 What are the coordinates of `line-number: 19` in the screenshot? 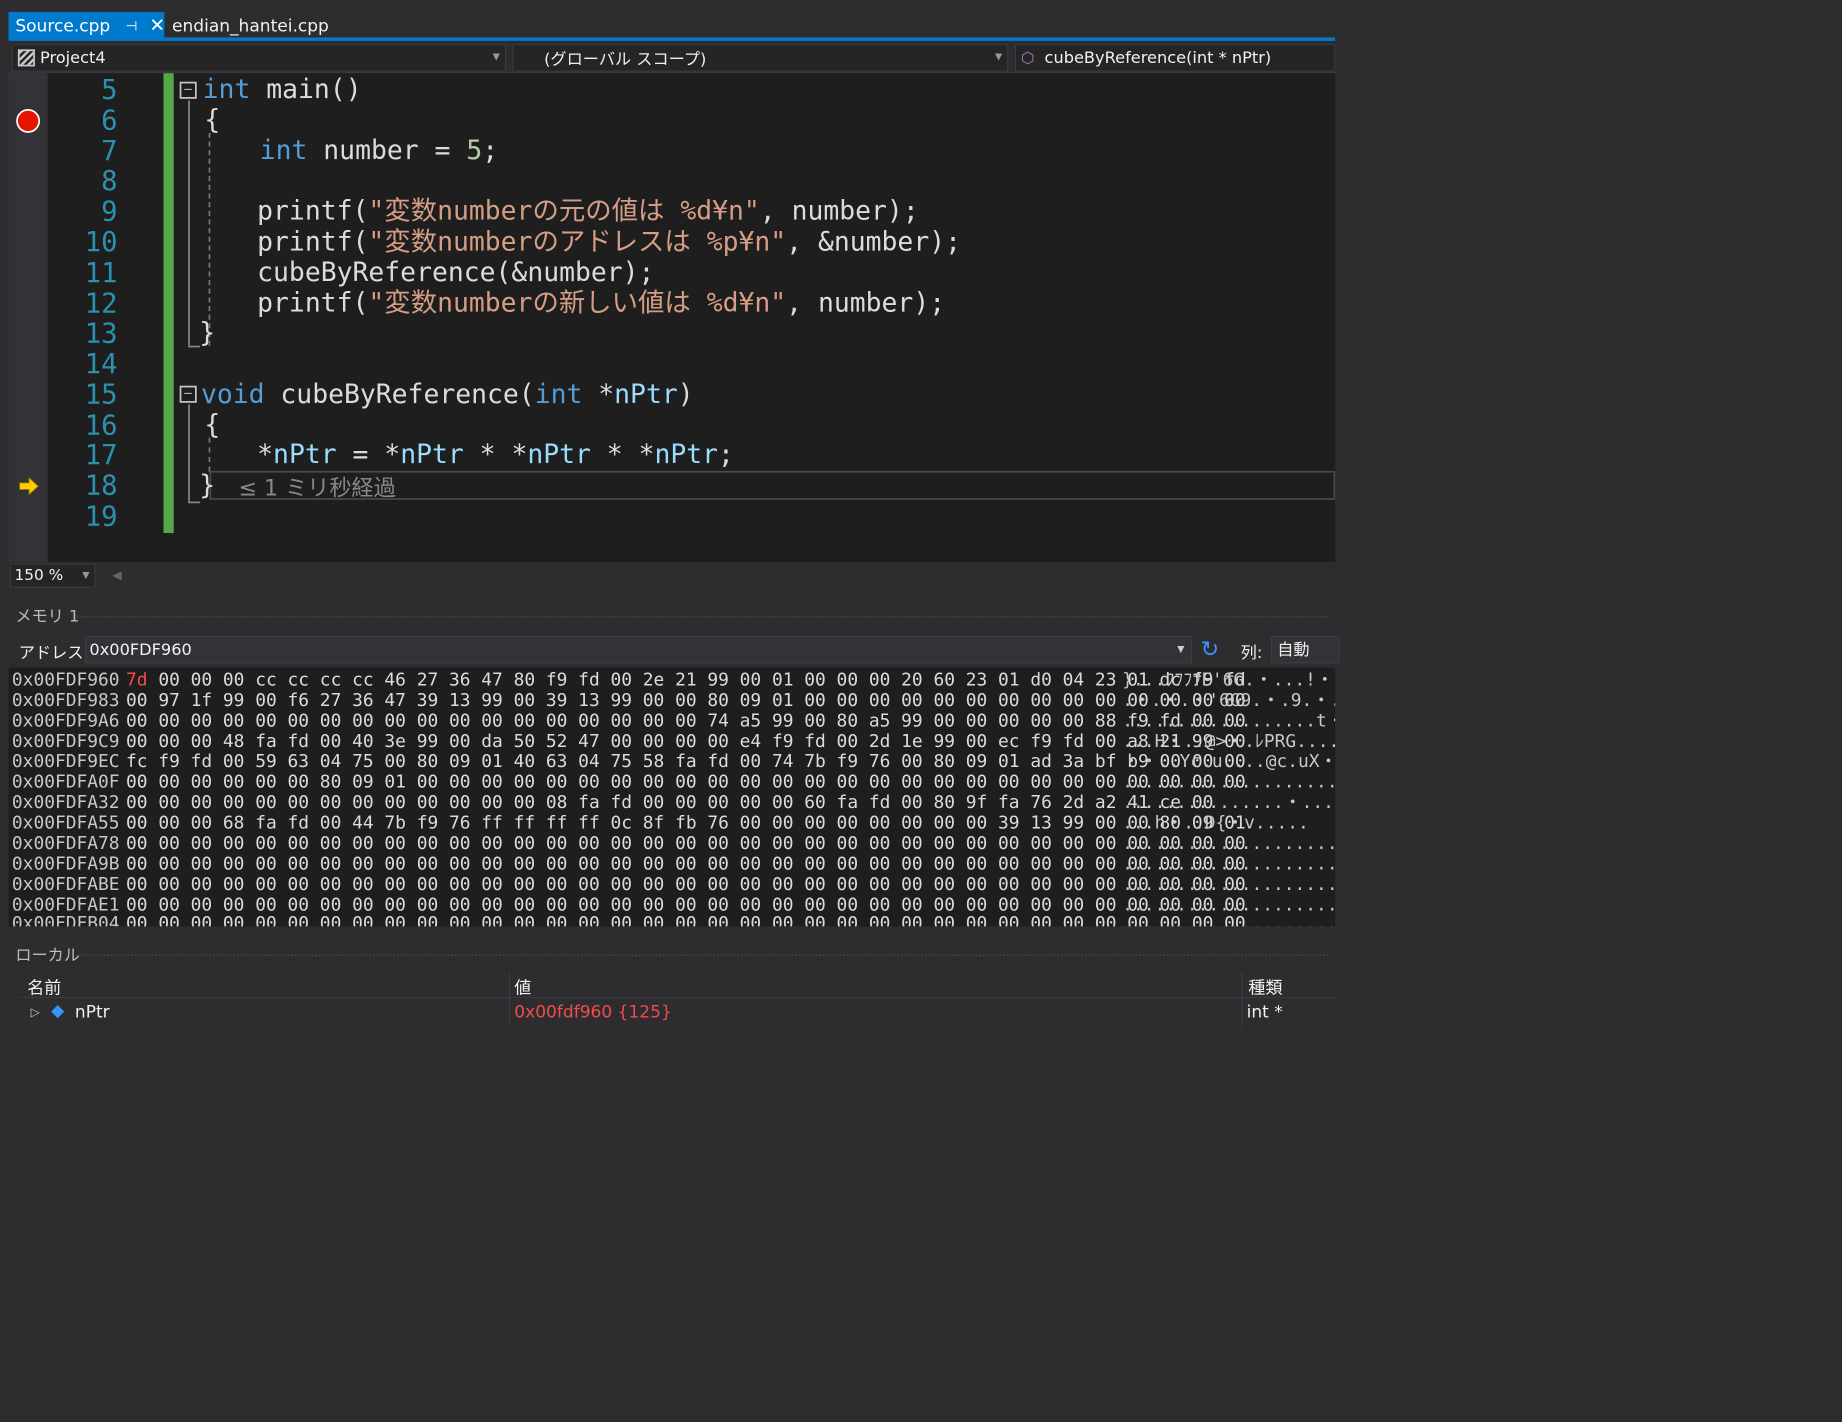 It's located at (101, 516).